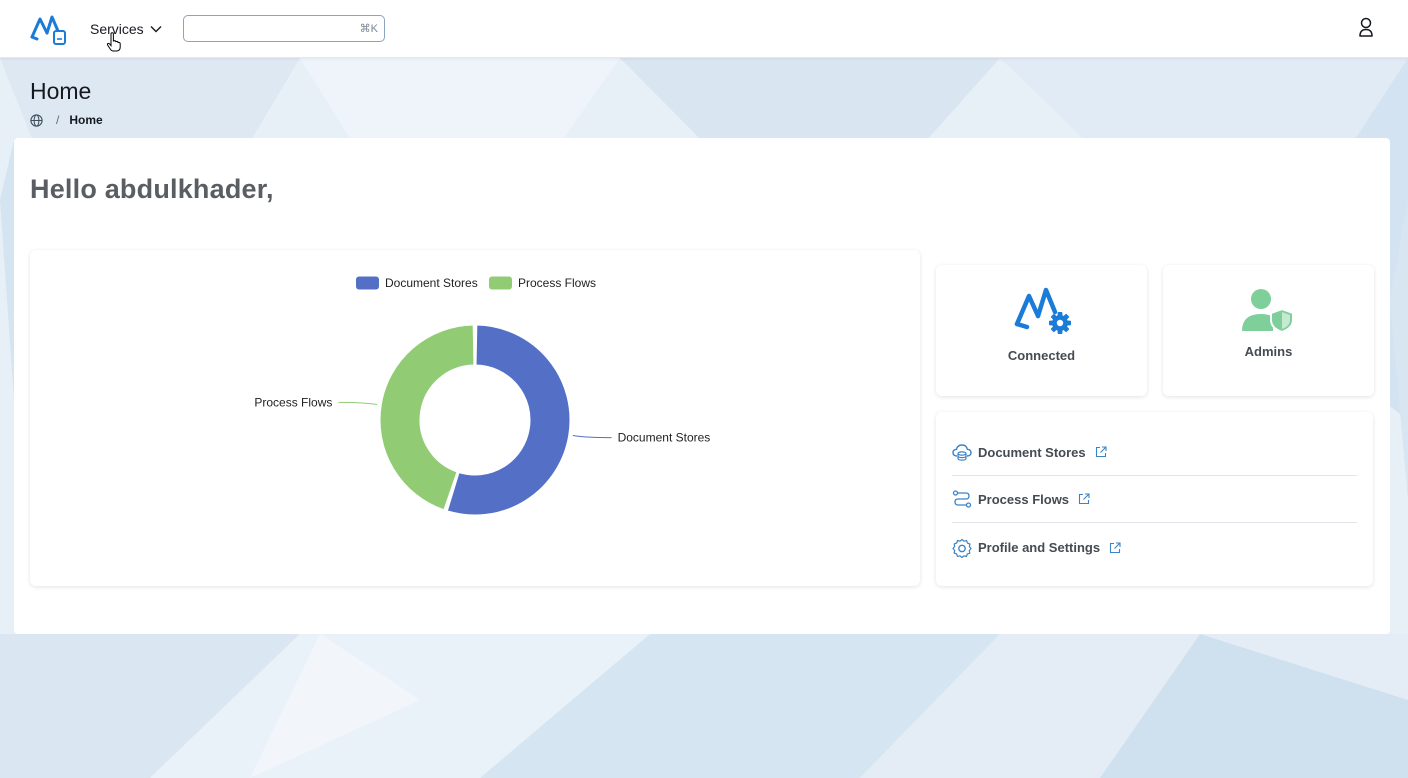  I want to click on user-icon, so click(1366, 27).